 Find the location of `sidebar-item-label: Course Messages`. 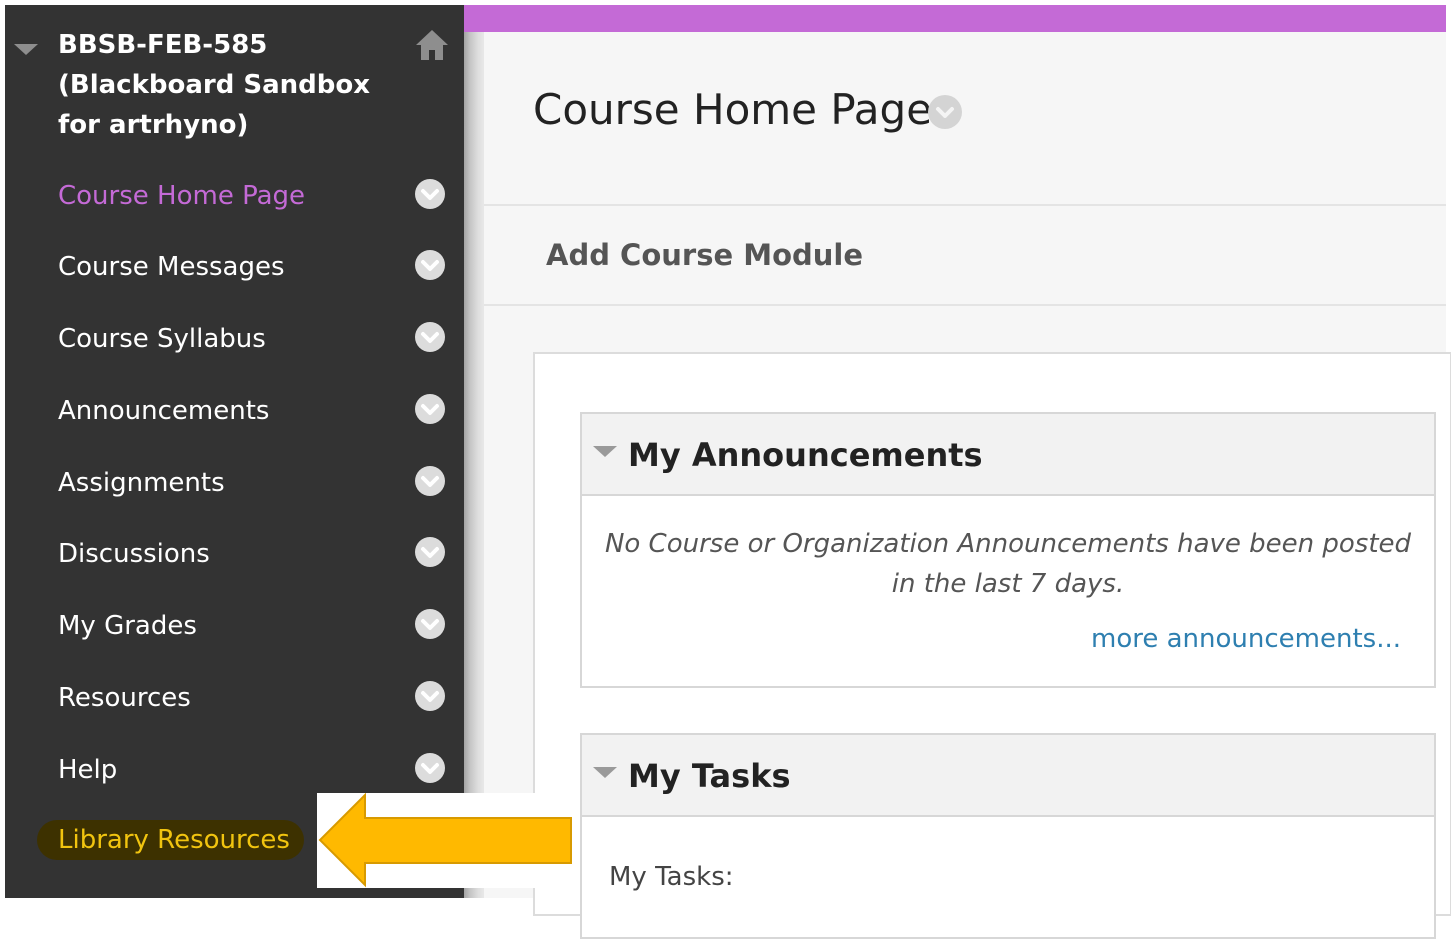

sidebar-item-label: Course Messages is located at coordinates (171, 267).